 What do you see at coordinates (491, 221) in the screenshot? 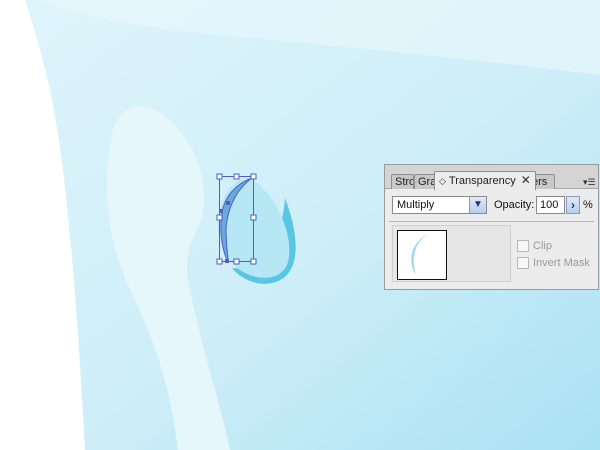
I see `panel-divider` at bounding box center [491, 221].